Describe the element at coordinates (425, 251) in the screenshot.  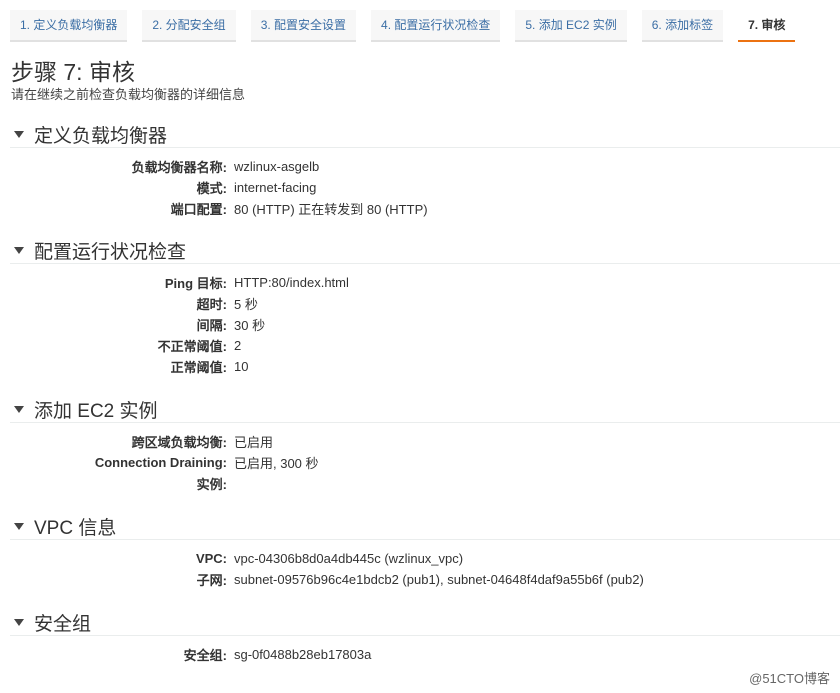
I see `section-header: 配置运行状况检查` at that location.